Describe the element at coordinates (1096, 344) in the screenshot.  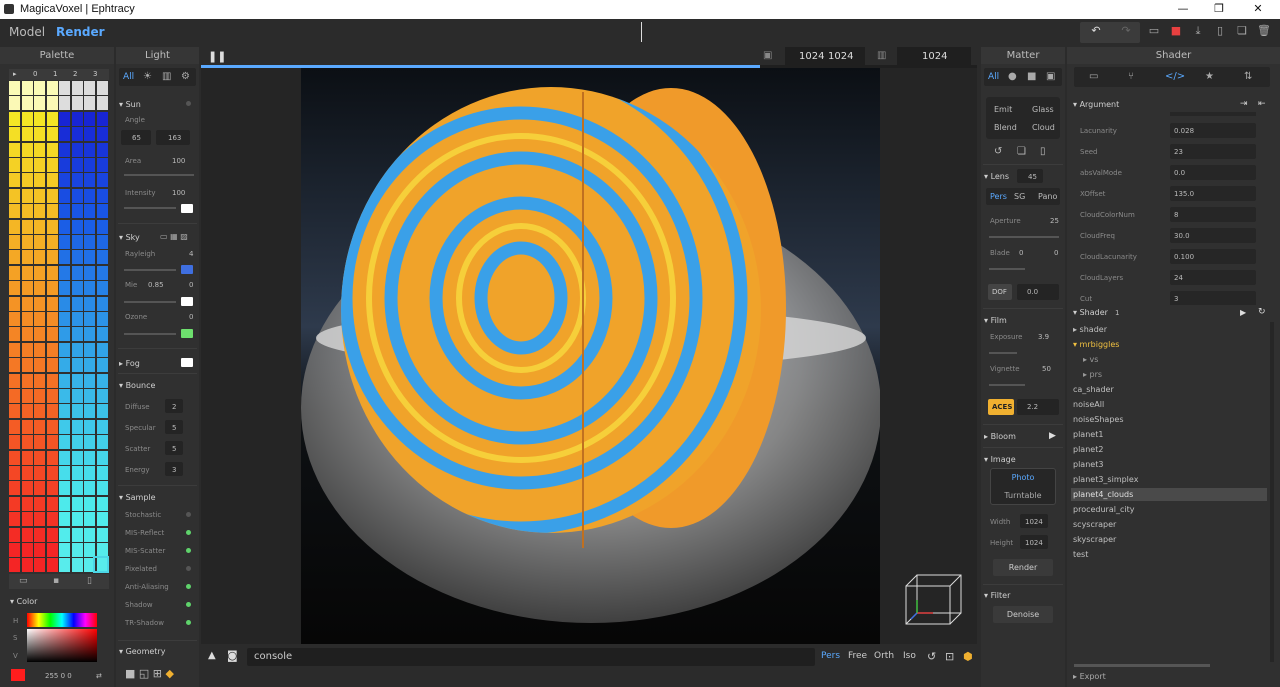
I see `shader-tree-item: ▾ mrbiggles` at that location.